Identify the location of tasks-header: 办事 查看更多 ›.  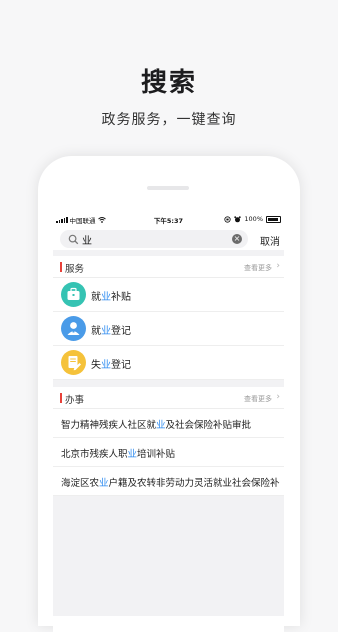
(168, 398).